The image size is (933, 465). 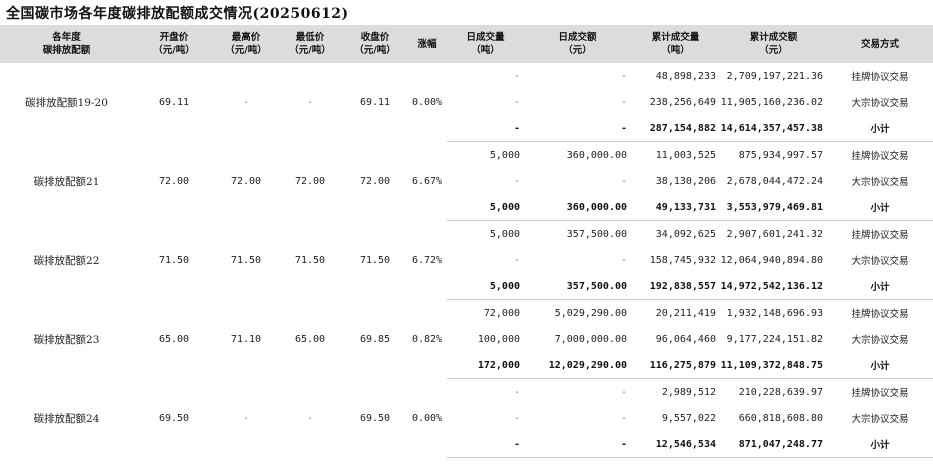 I want to click on cumulative-volume: 9,557,022, so click(x=688, y=418).